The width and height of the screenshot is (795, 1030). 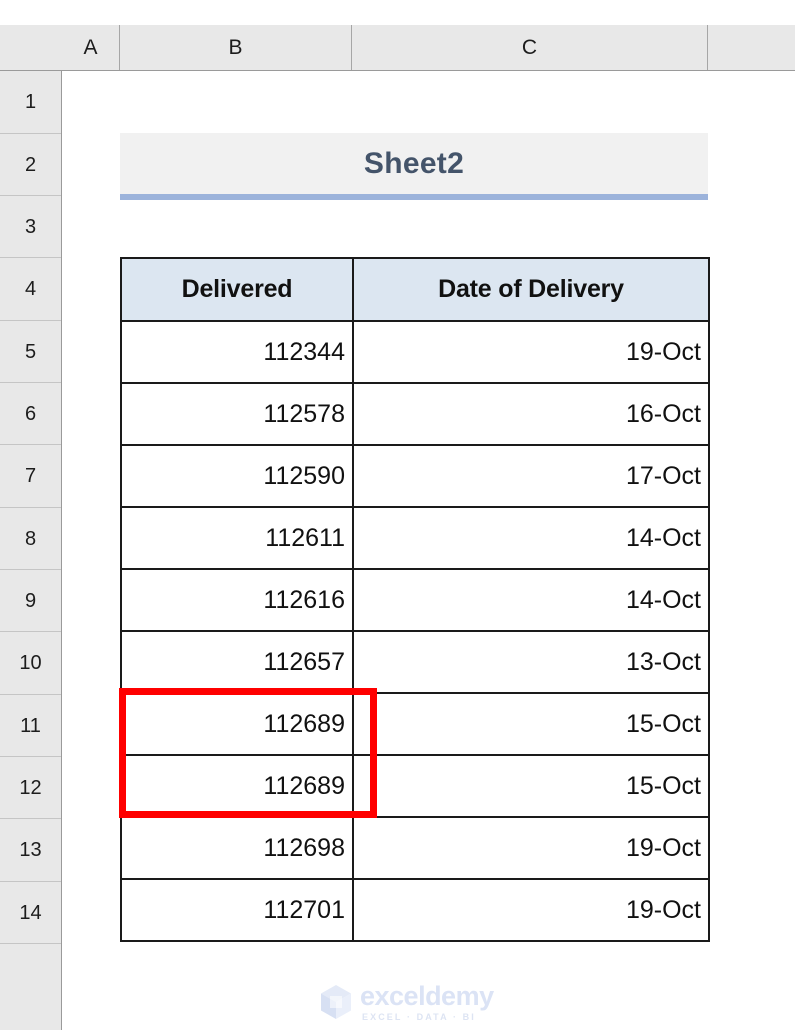 I want to click on row-header-11: 11, so click(x=30, y=726).